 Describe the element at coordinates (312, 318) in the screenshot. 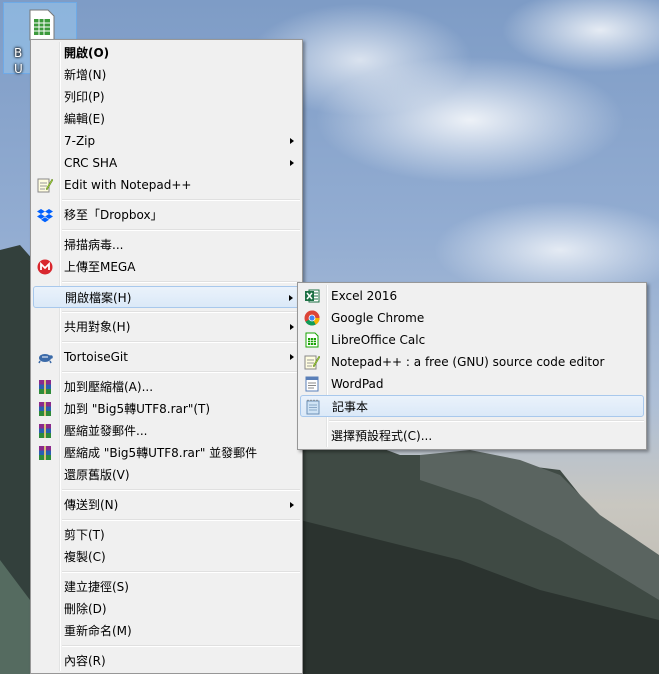

I see `chrome-icon` at that location.